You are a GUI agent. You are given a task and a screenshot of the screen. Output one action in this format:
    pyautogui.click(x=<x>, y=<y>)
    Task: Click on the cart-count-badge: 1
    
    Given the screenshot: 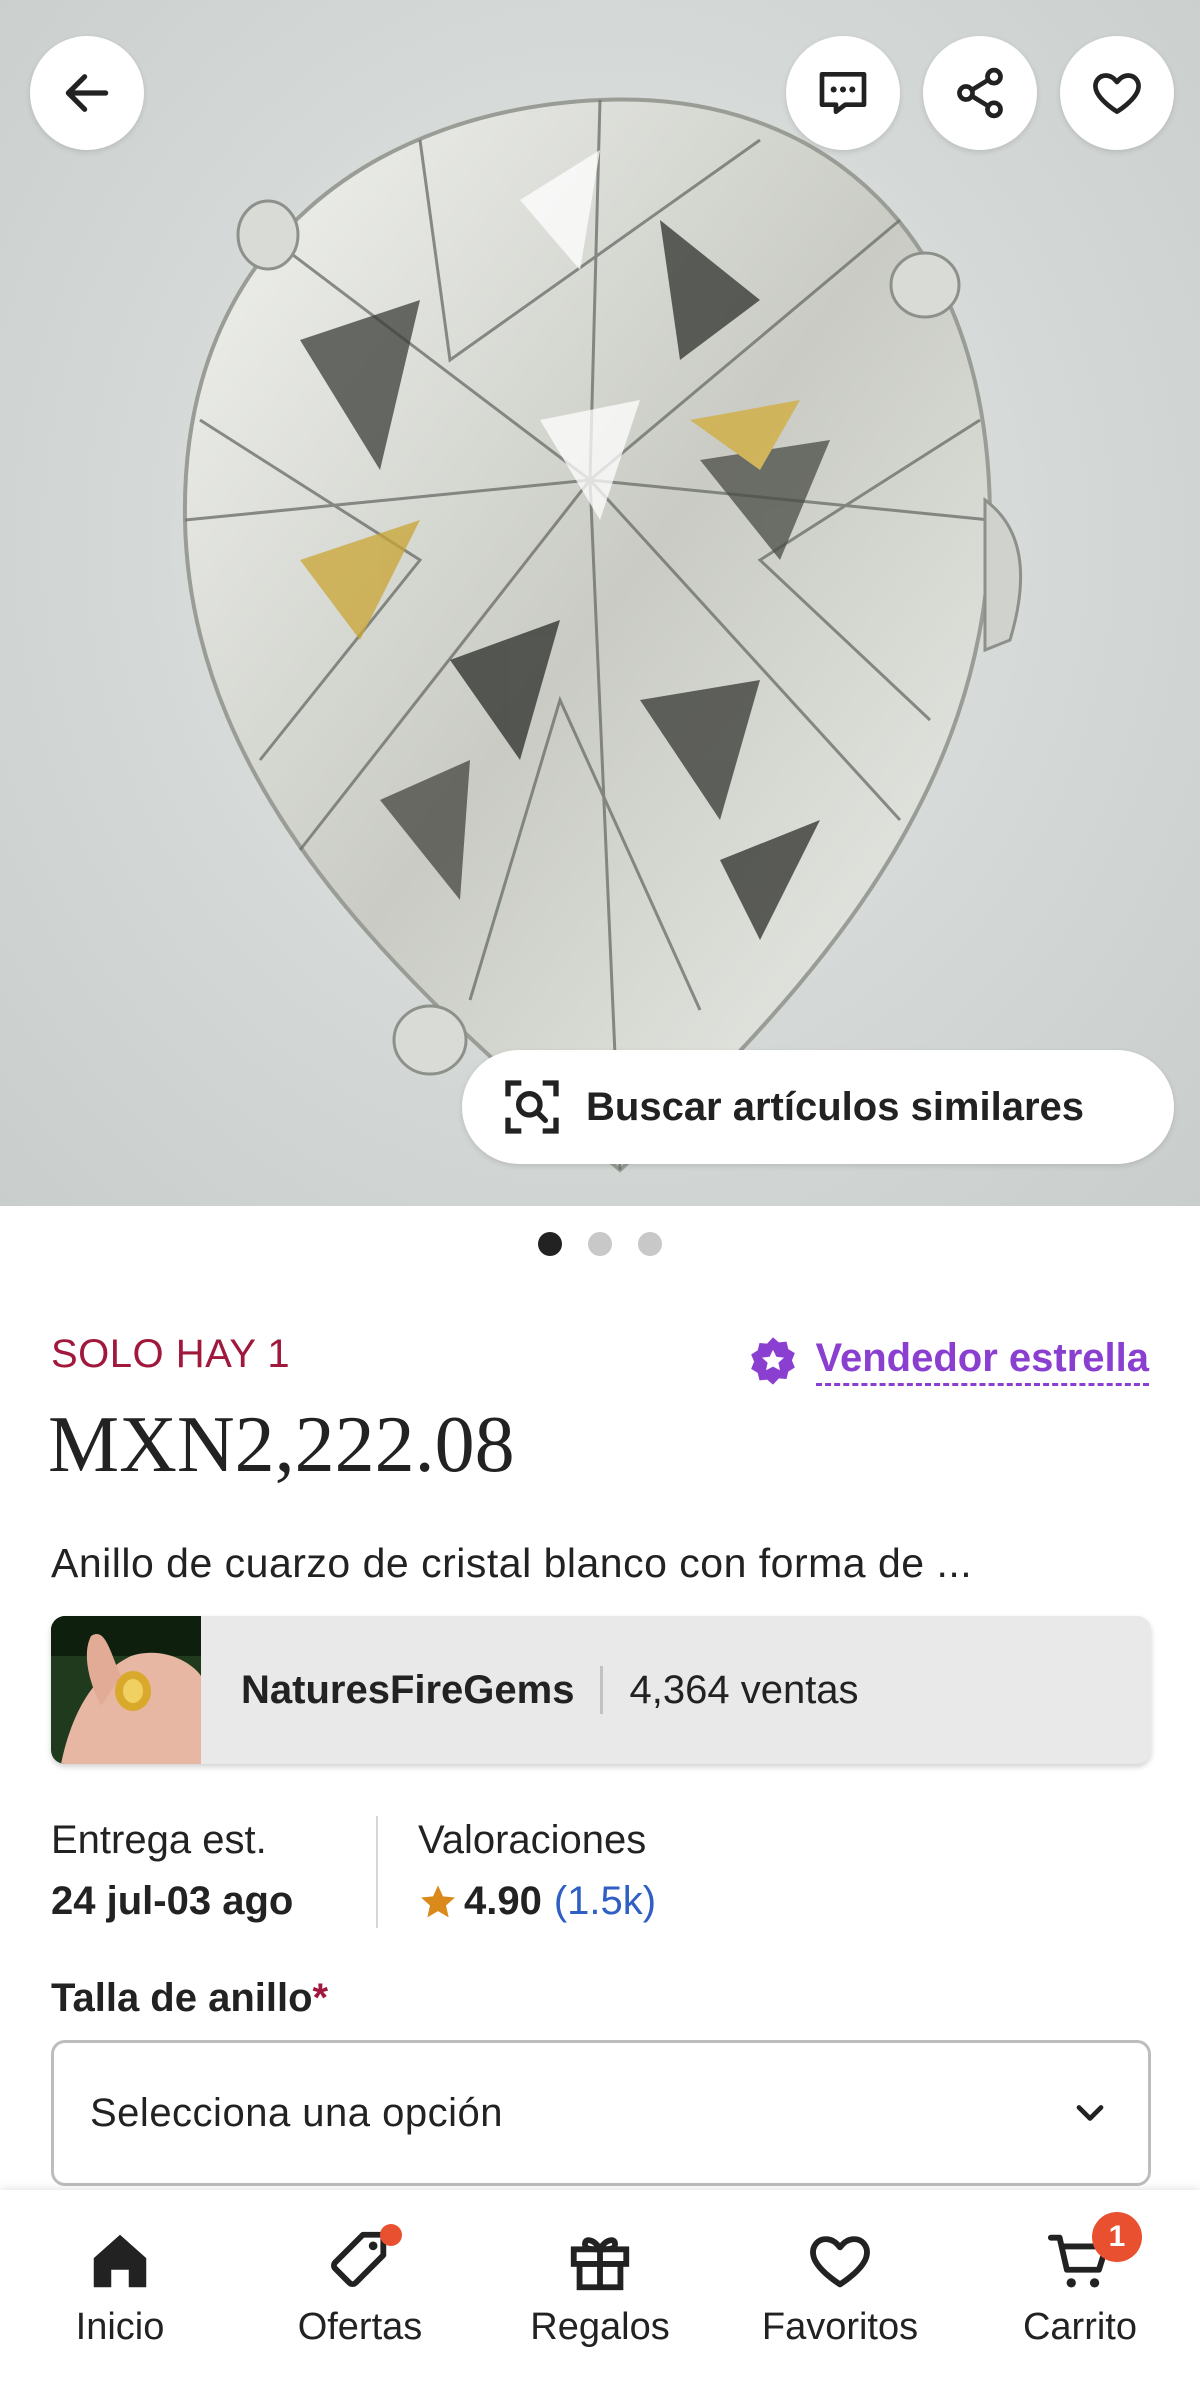 What is the action you would take?
    pyautogui.click(x=1117, y=2237)
    